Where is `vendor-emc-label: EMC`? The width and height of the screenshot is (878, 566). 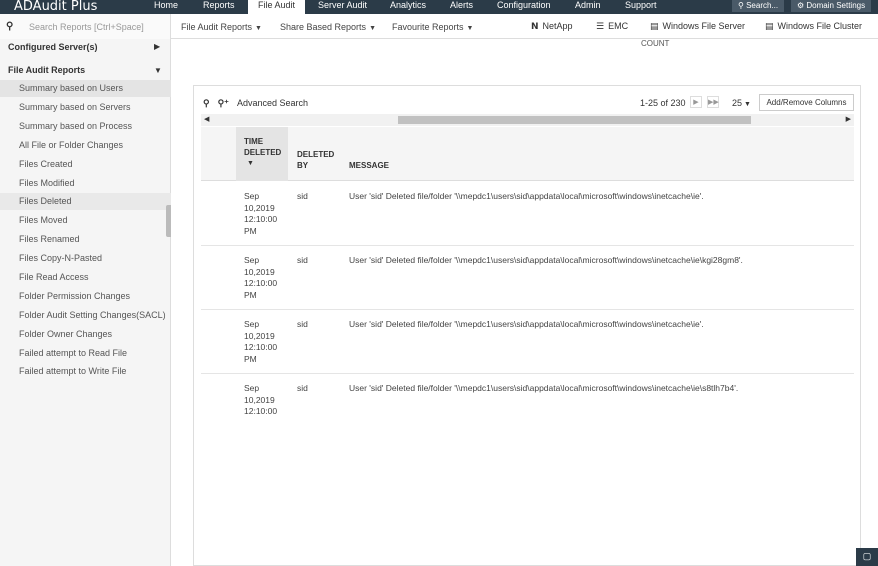 vendor-emc-label: EMC is located at coordinates (618, 26).